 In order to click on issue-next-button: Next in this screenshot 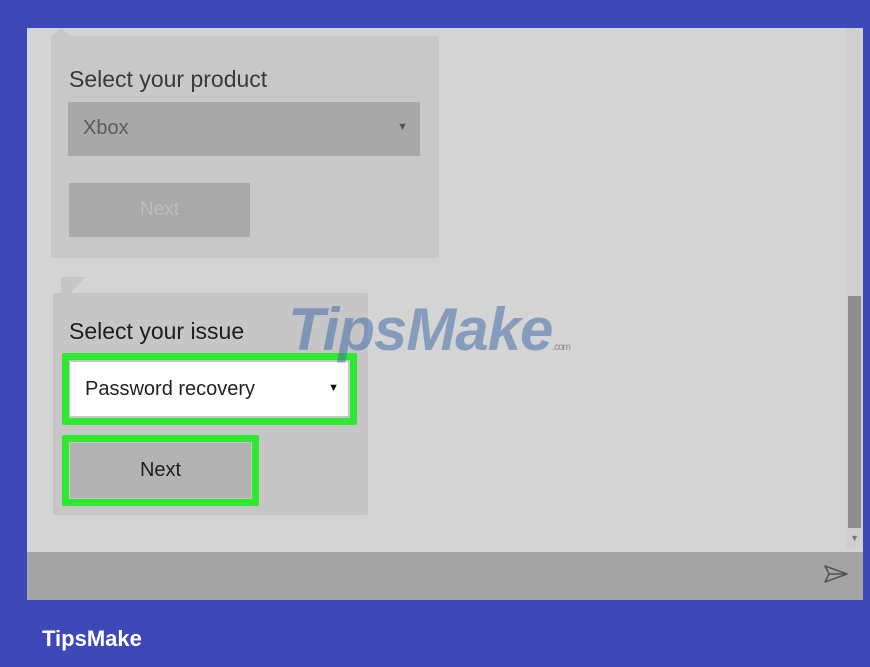, I will do `click(160, 470)`.